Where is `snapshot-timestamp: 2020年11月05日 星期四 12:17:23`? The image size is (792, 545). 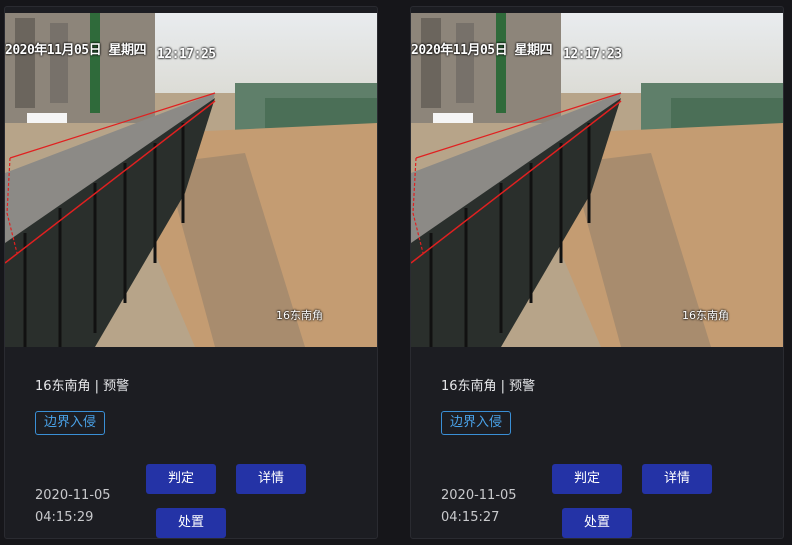 snapshot-timestamp: 2020年11月05日 星期四 12:17:23 is located at coordinates (516, 52).